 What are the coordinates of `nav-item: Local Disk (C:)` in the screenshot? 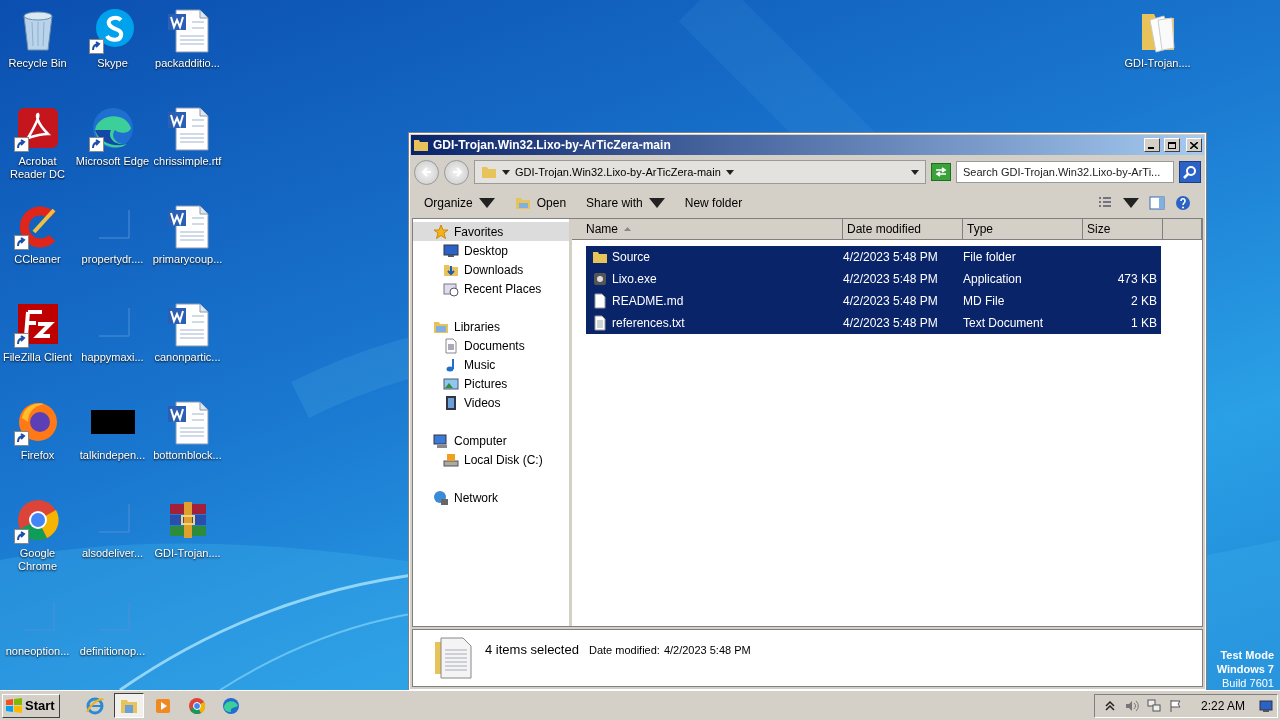 It's located at (491, 459).